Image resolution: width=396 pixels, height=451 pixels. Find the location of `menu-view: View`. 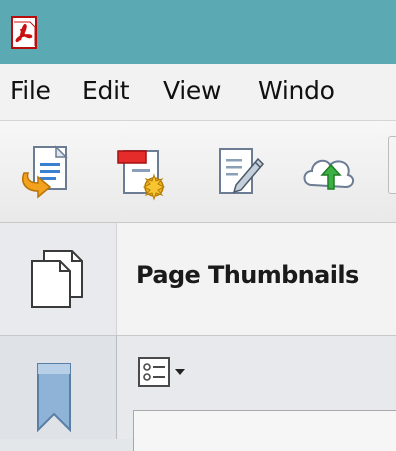

menu-view: View is located at coordinates (192, 90).